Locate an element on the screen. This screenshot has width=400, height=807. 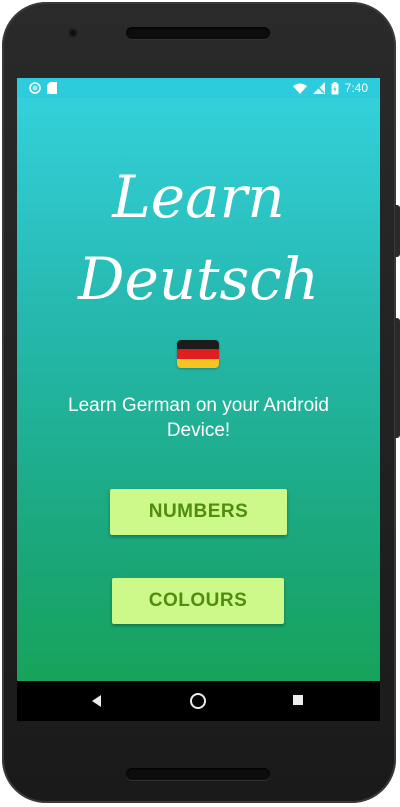
title-line-deutsch: Deutsch is located at coordinates (198, 279).